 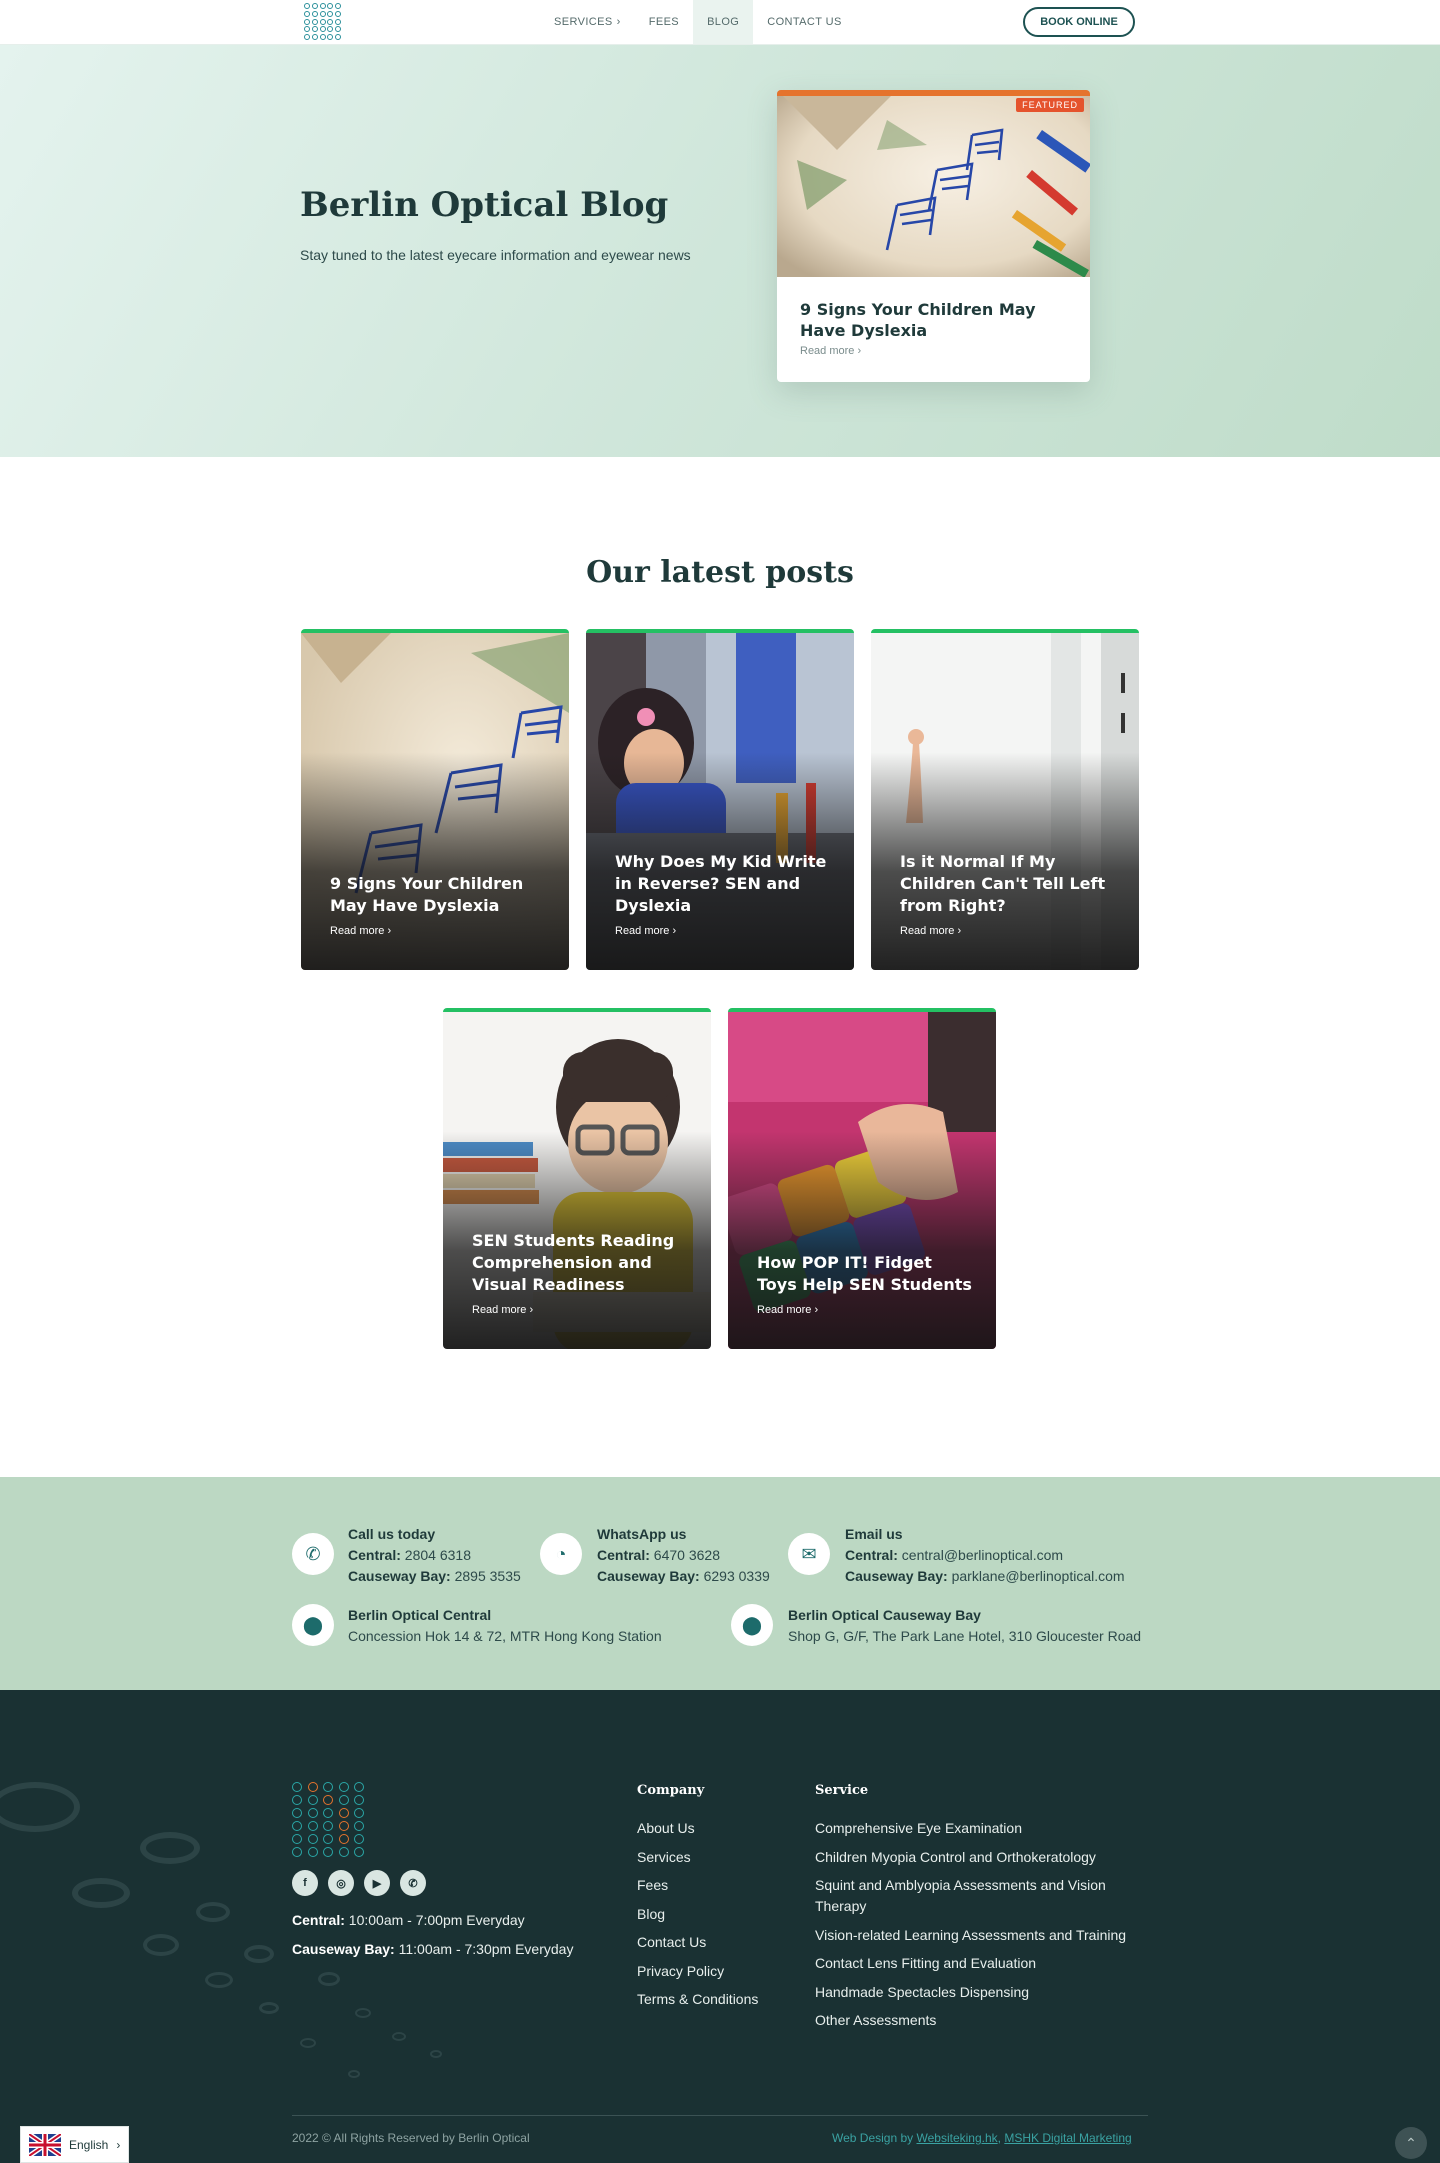 What do you see at coordinates (933, 183) in the screenshot?
I see `featured-post-image: FEATURED` at bounding box center [933, 183].